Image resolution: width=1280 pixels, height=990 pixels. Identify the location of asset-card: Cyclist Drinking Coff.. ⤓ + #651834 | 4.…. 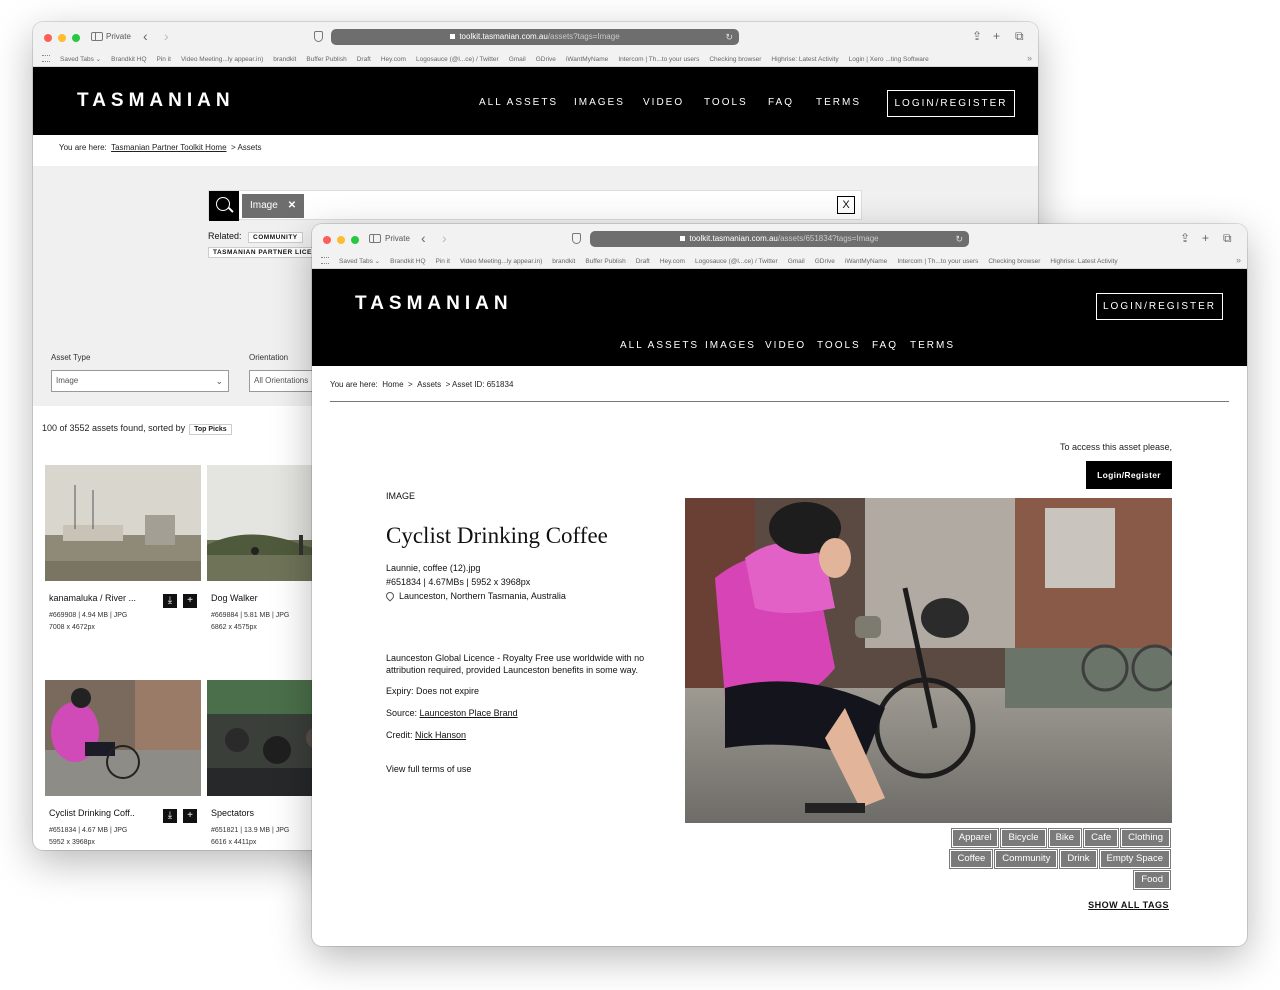
(123, 763).